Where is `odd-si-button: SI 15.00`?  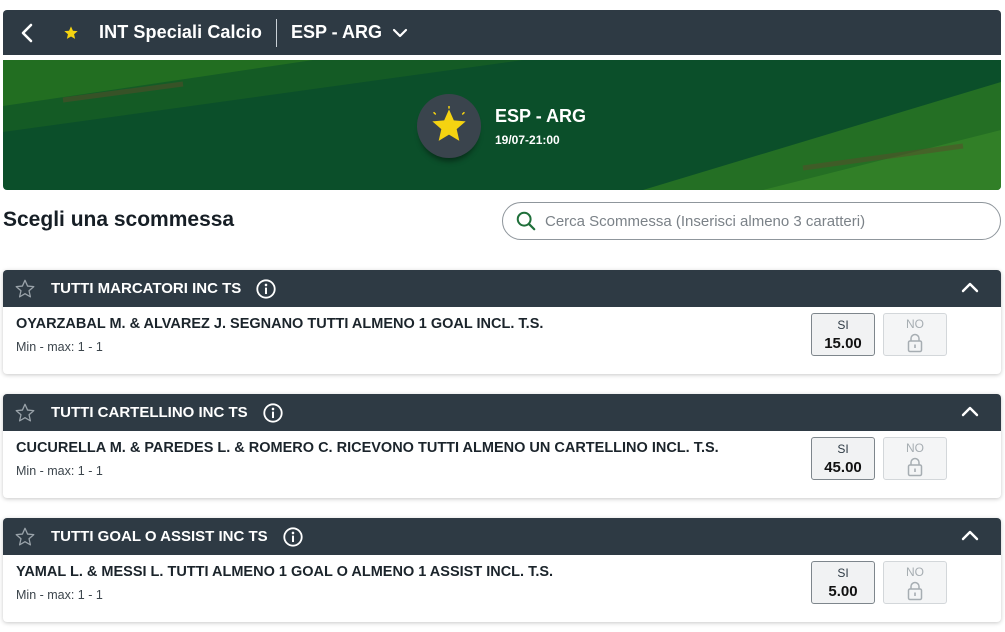 odd-si-button: SI 15.00 is located at coordinates (843, 334).